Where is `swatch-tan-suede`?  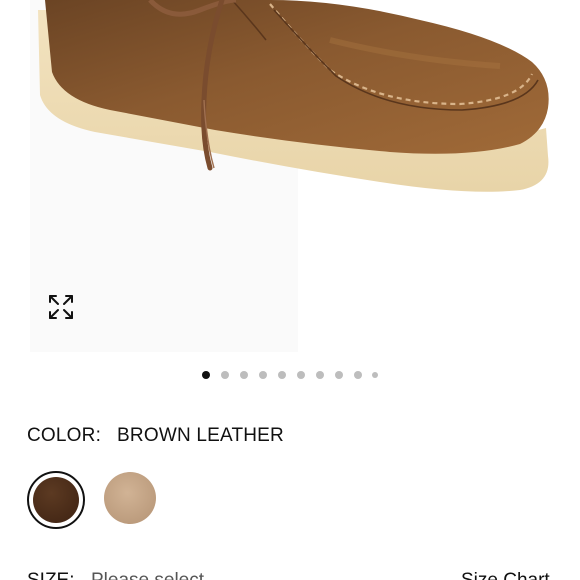
swatch-tan-suede is located at coordinates (130, 498).